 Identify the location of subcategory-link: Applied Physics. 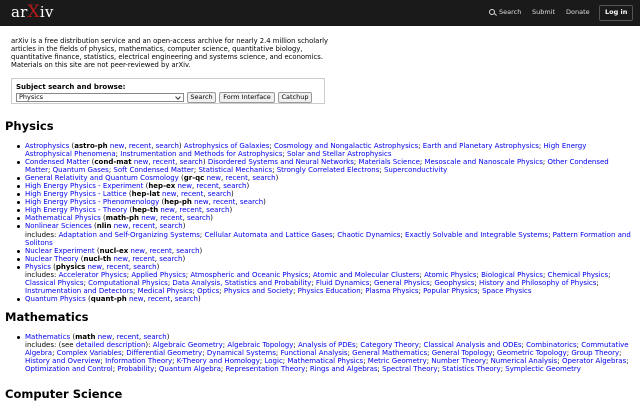
(158, 275).